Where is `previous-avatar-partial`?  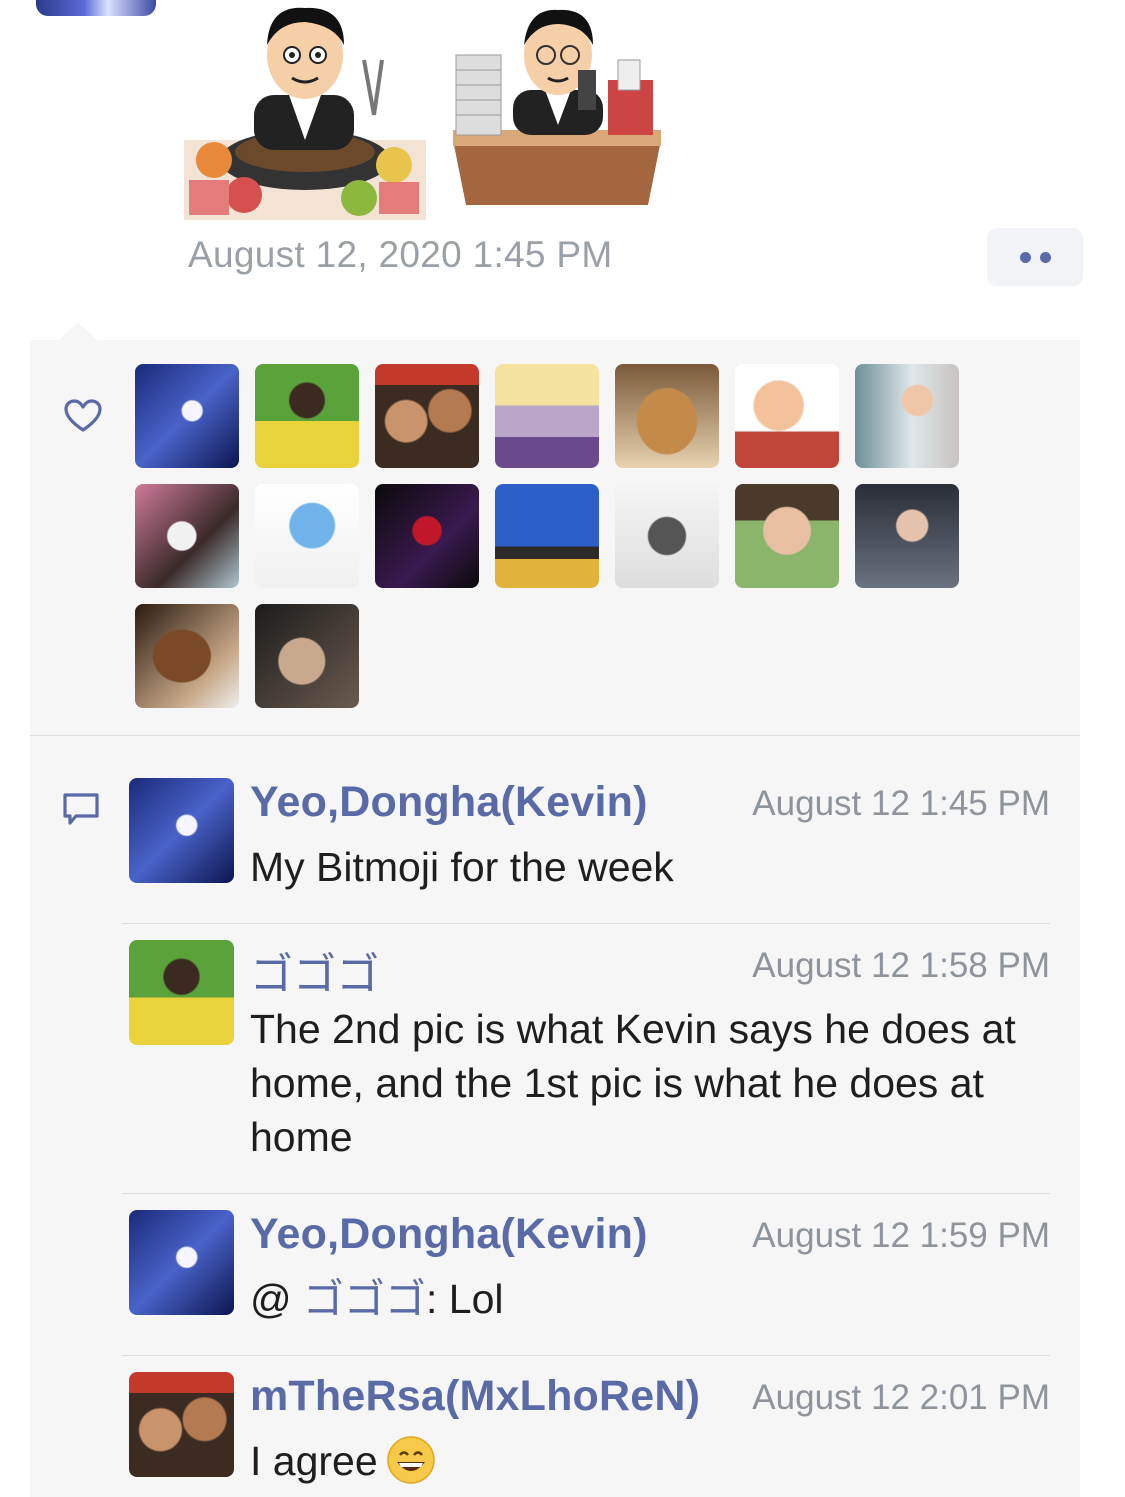 previous-avatar-partial is located at coordinates (96, 8).